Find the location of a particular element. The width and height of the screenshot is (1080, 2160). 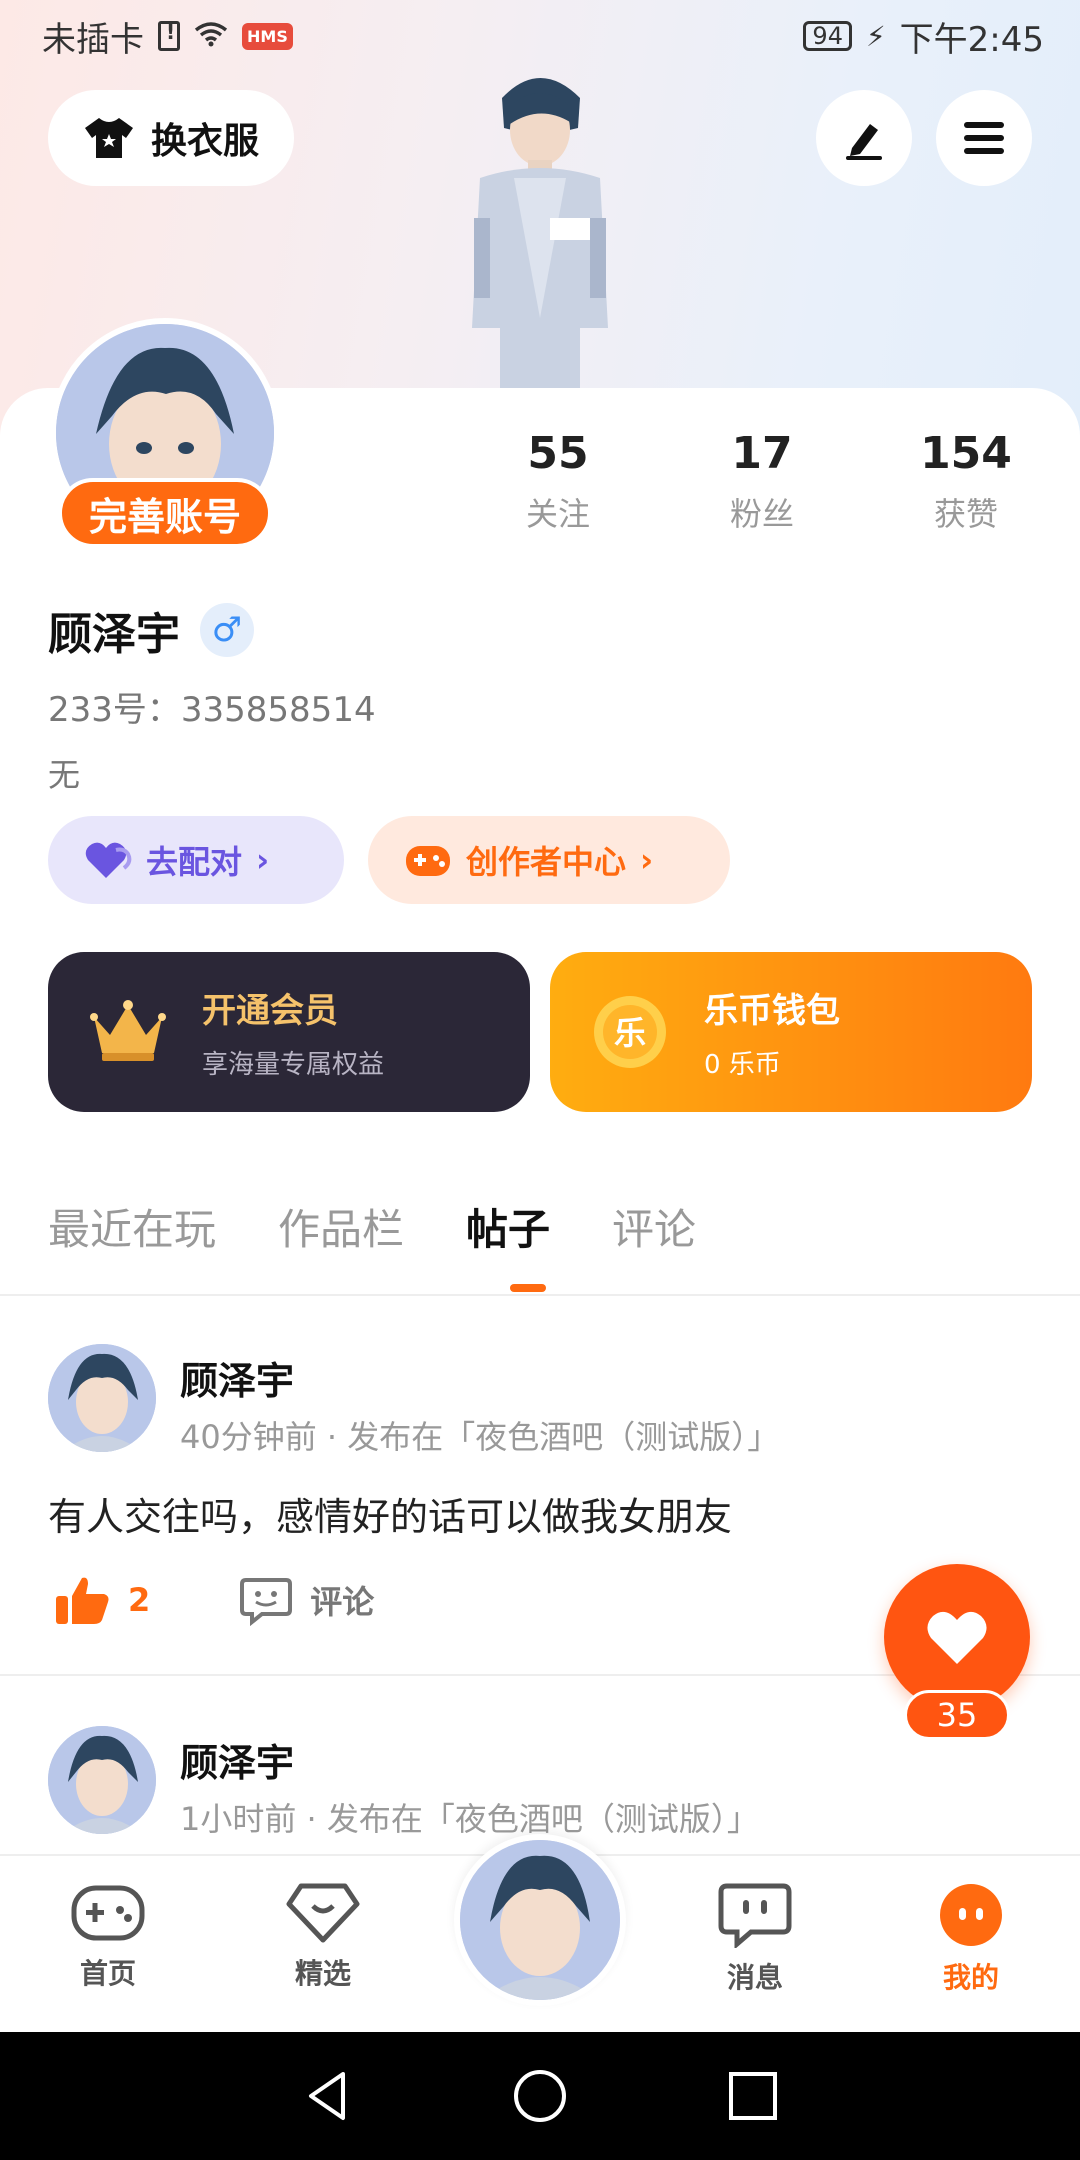

clock: 下午2:45 is located at coordinates (971, 39).